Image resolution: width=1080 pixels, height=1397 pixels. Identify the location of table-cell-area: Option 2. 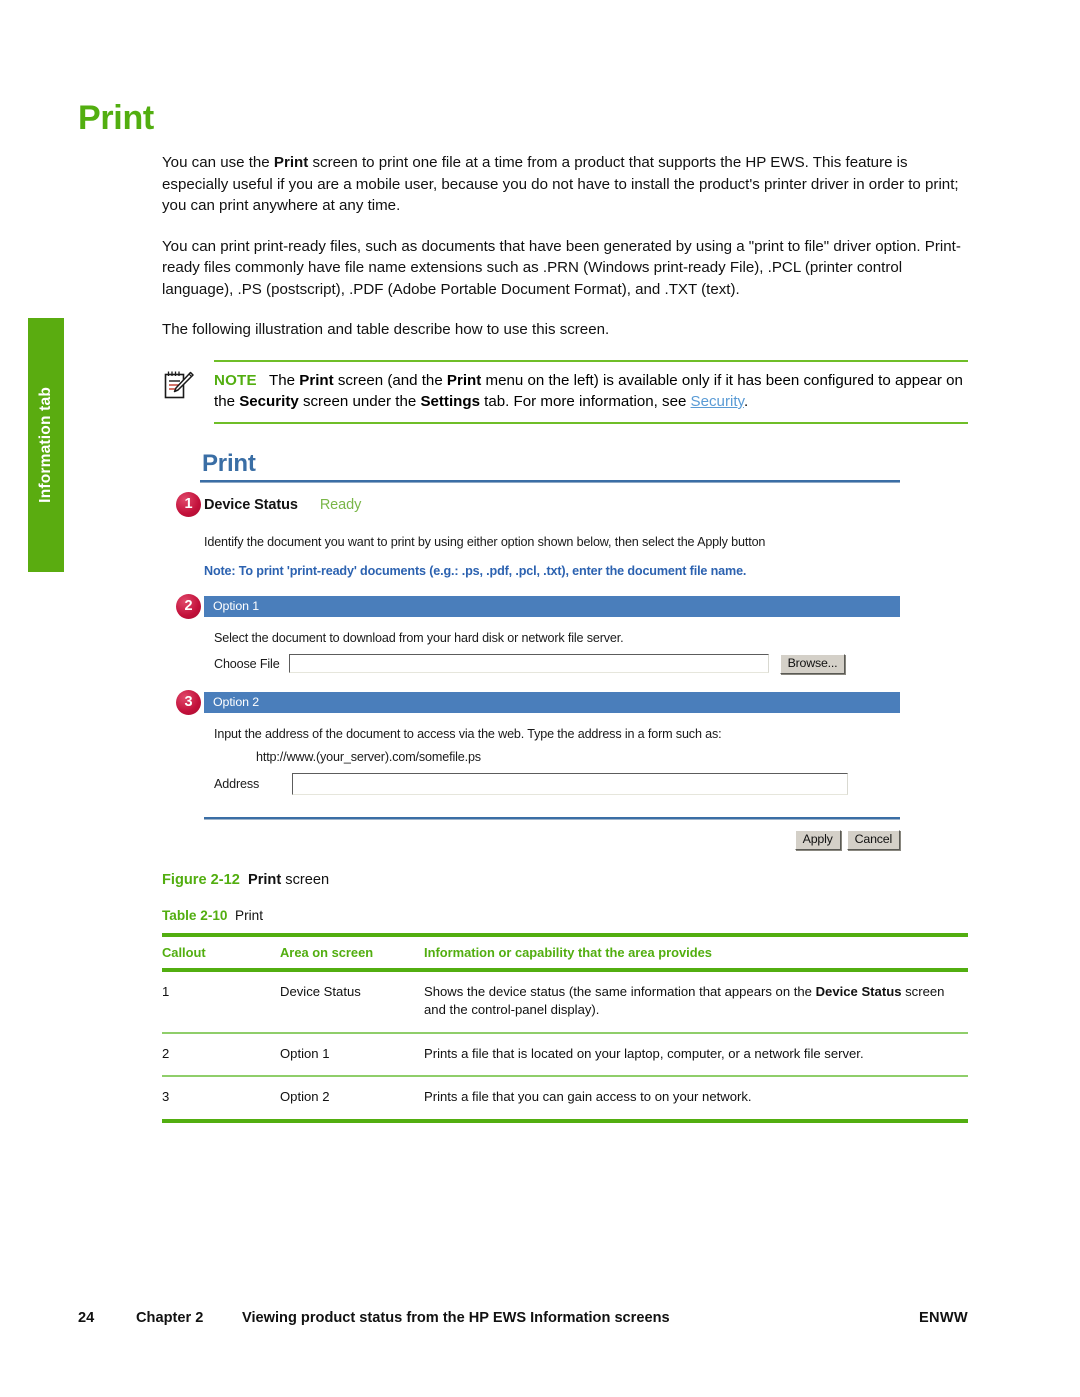
(352, 1099).